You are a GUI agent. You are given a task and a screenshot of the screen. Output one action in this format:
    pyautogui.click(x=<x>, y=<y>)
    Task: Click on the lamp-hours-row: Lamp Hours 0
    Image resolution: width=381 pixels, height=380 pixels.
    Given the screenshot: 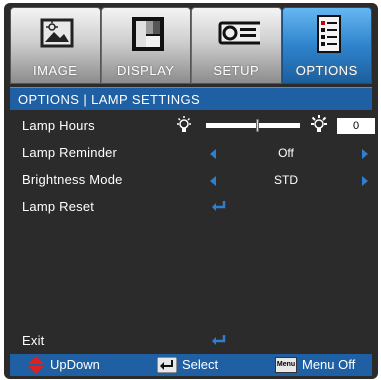 What is the action you would take?
    pyautogui.click(x=192, y=126)
    